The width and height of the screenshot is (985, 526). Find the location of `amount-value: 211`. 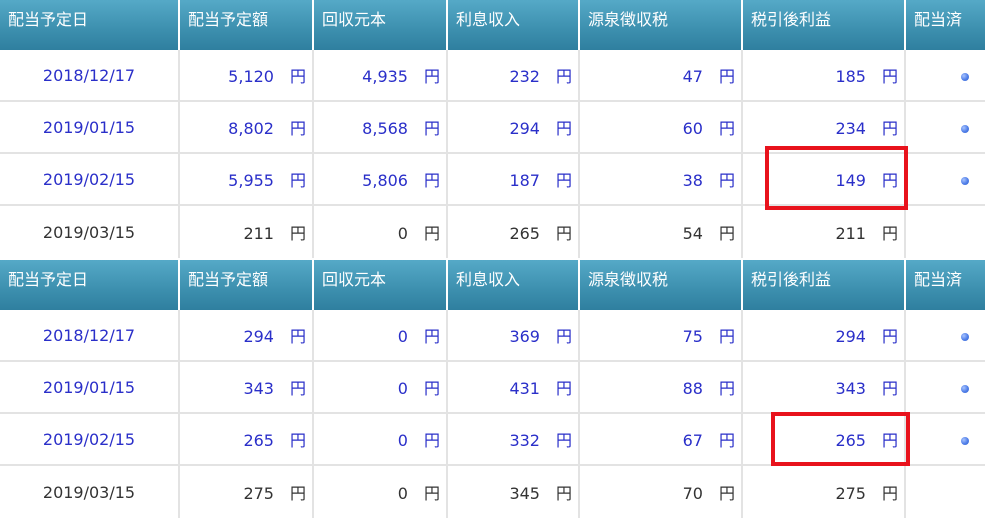

amount-value: 211 is located at coordinates (258, 233).